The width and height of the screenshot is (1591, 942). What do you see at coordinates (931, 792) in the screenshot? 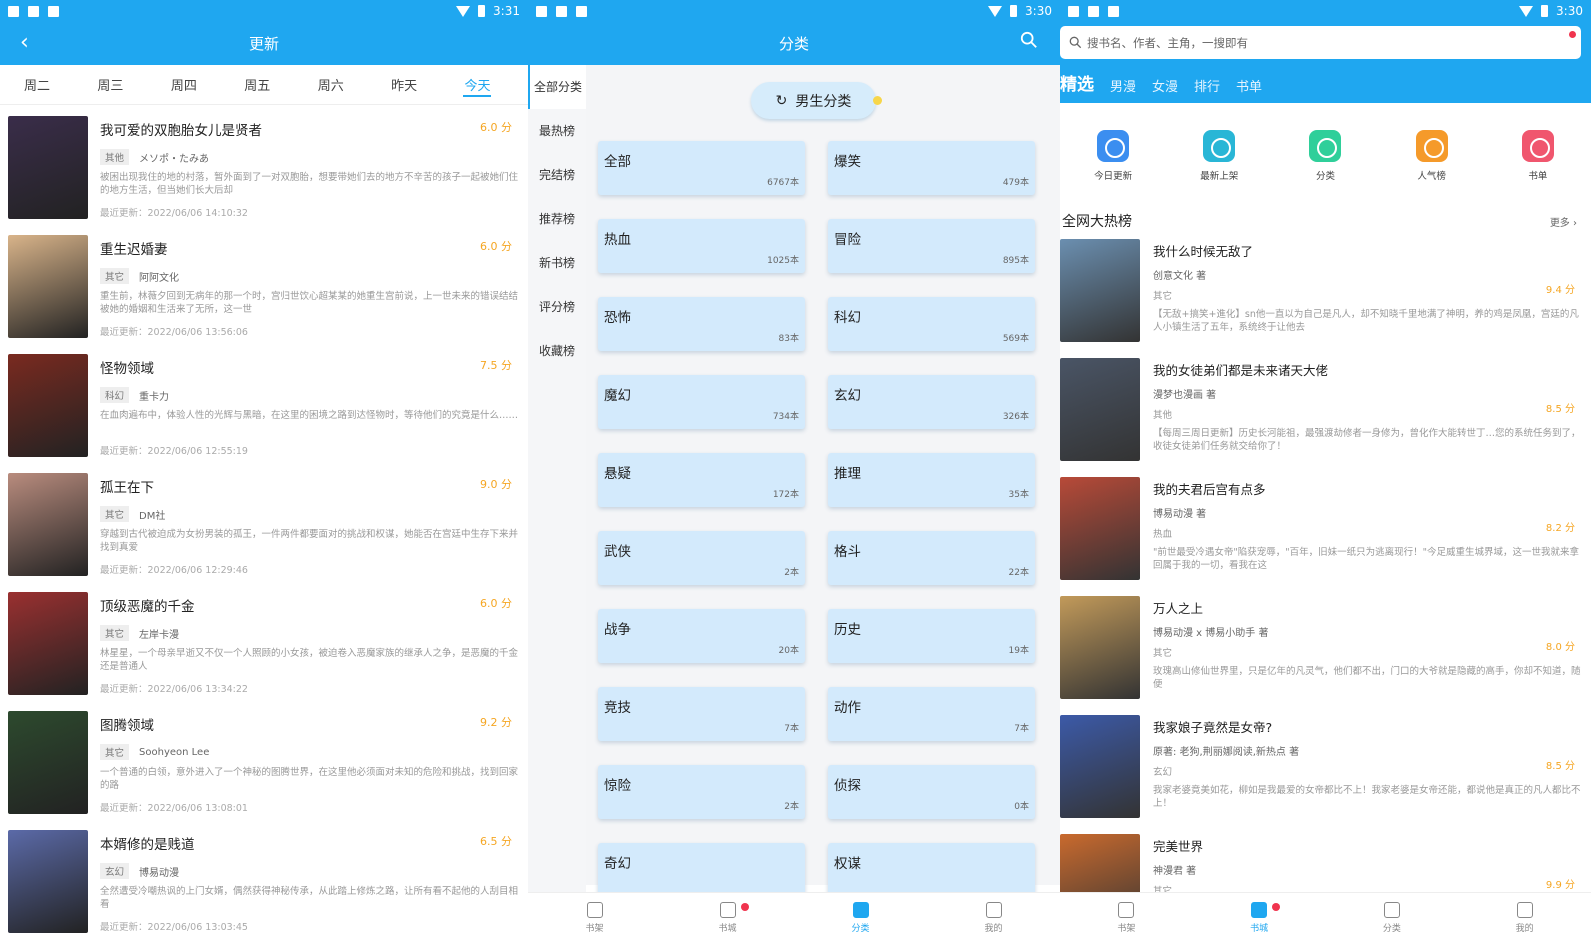
I see `category-card: 侦探 0本` at bounding box center [931, 792].